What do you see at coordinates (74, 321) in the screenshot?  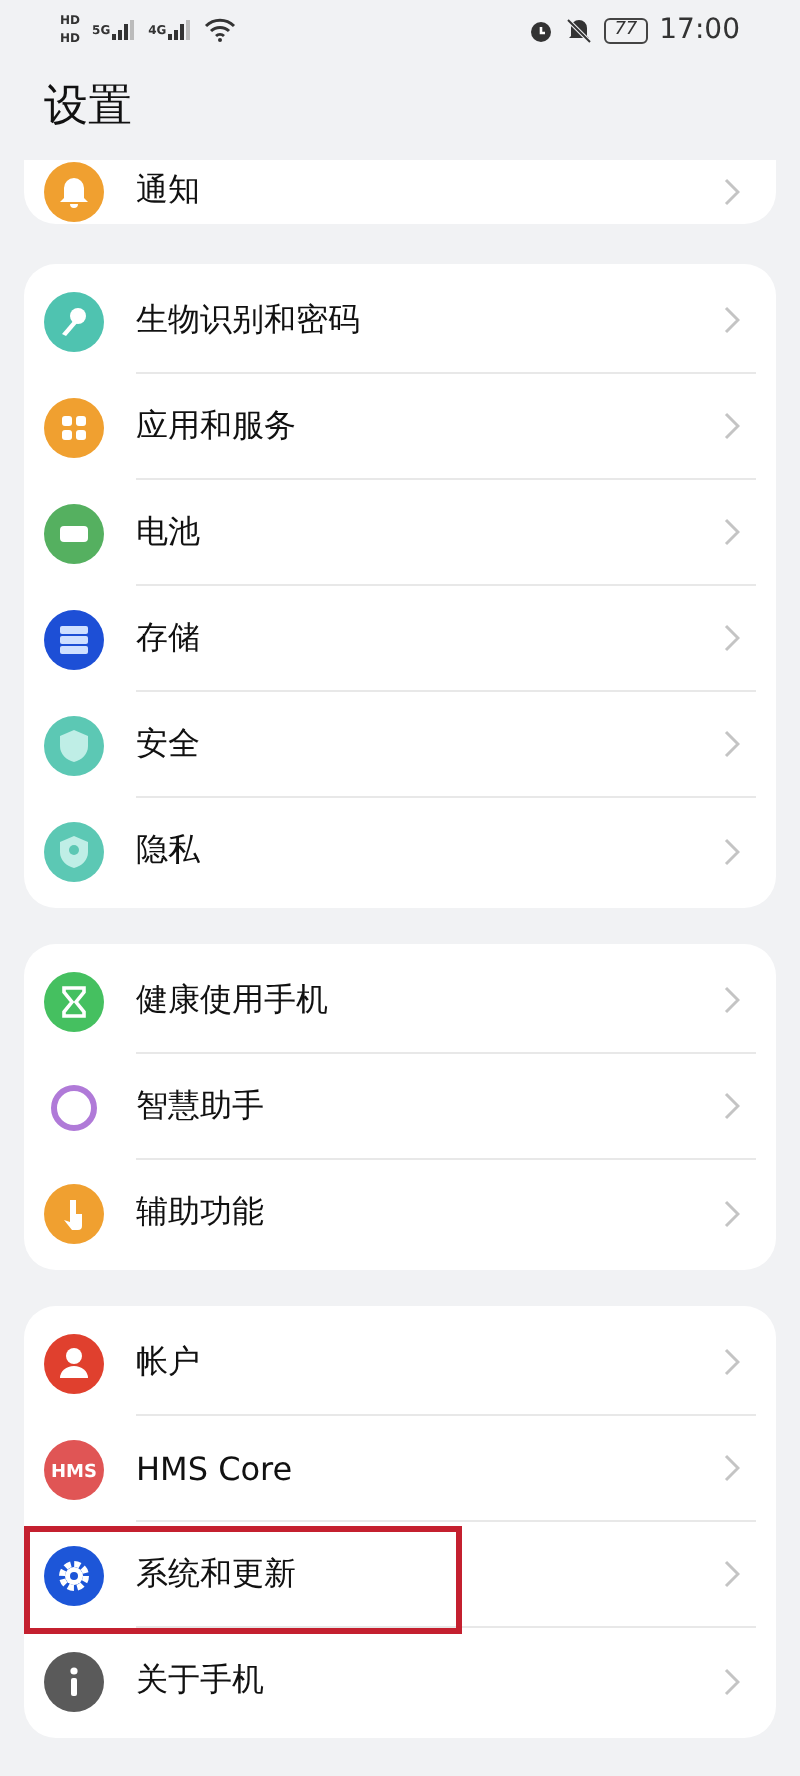 I see `key-icon` at bounding box center [74, 321].